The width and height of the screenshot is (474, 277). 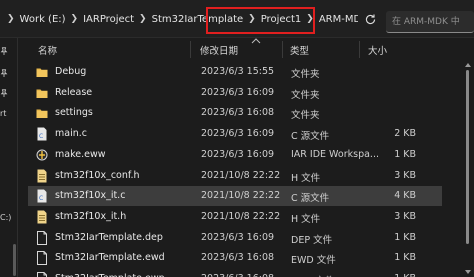 What do you see at coordinates (9, 217) in the screenshot?
I see `sidebar-item-drive-c: C:)` at bounding box center [9, 217].